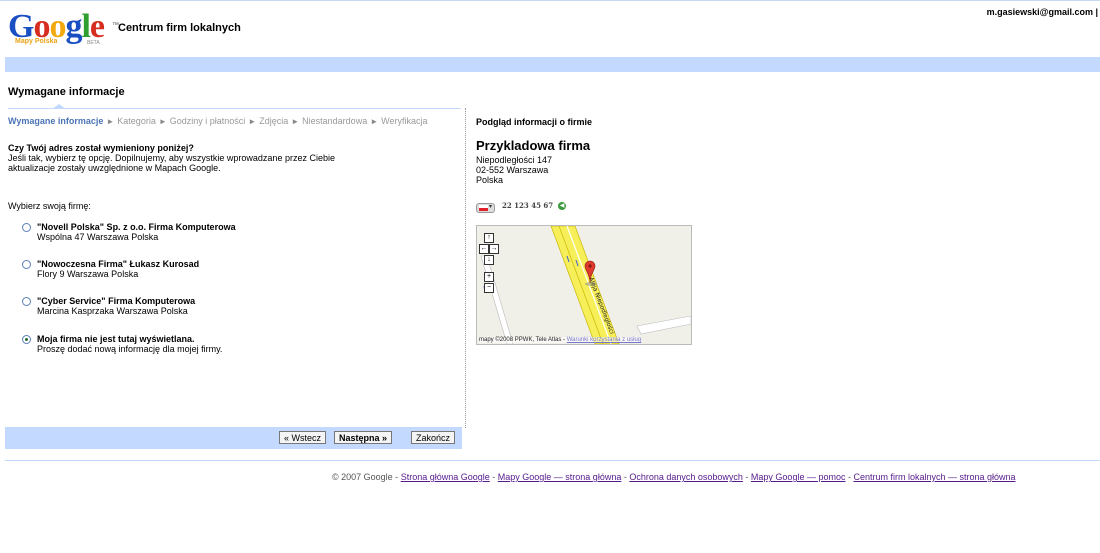  Describe the element at coordinates (59, 106) in the screenshot. I see `active-step-pointer` at that location.